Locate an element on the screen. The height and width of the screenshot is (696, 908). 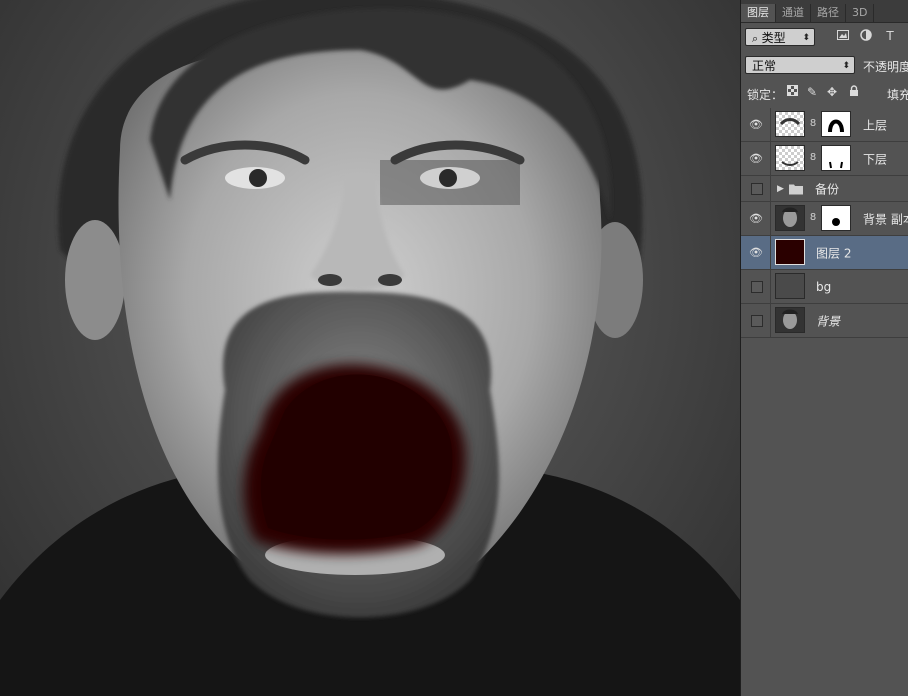
blend-row: 正常 ⬍ 不透明度 is located at coordinates (824, 65).